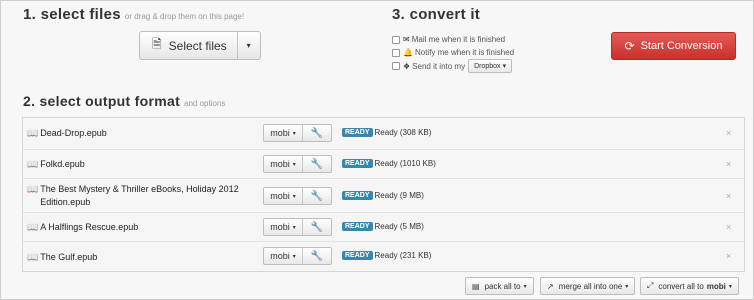 The width and height of the screenshot is (754, 300). What do you see at coordinates (157, 44) in the screenshot?
I see `file-icon: 🗎` at bounding box center [157, 44].